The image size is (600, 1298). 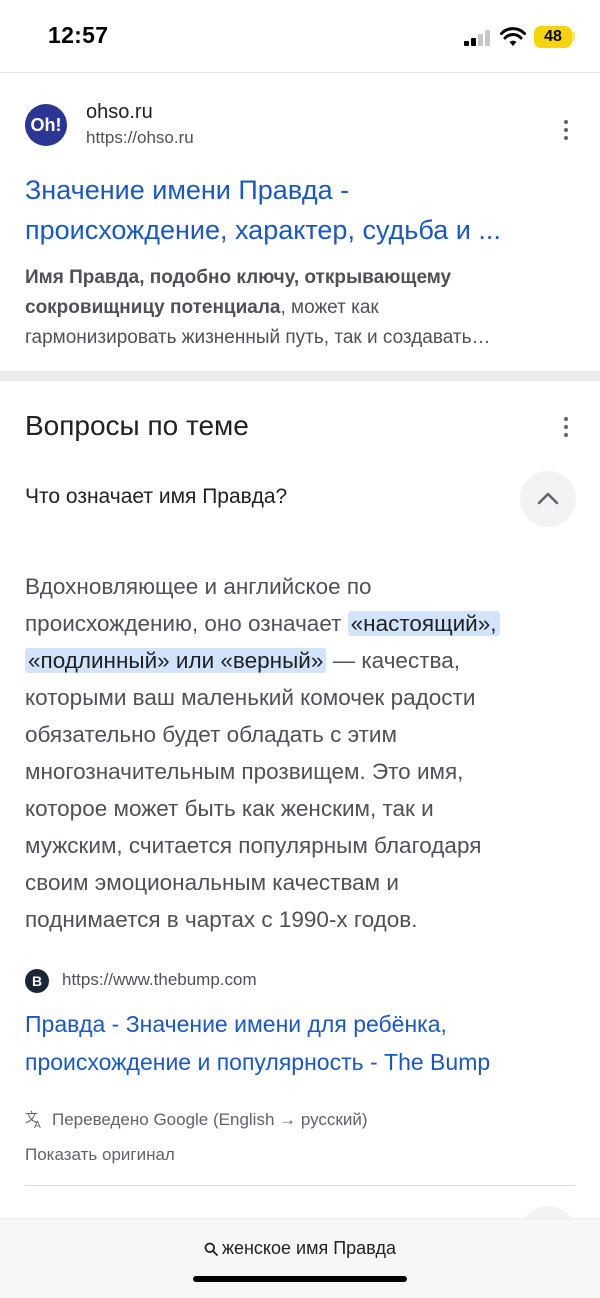 I want to click on divider, so click(x=300, y=1185).